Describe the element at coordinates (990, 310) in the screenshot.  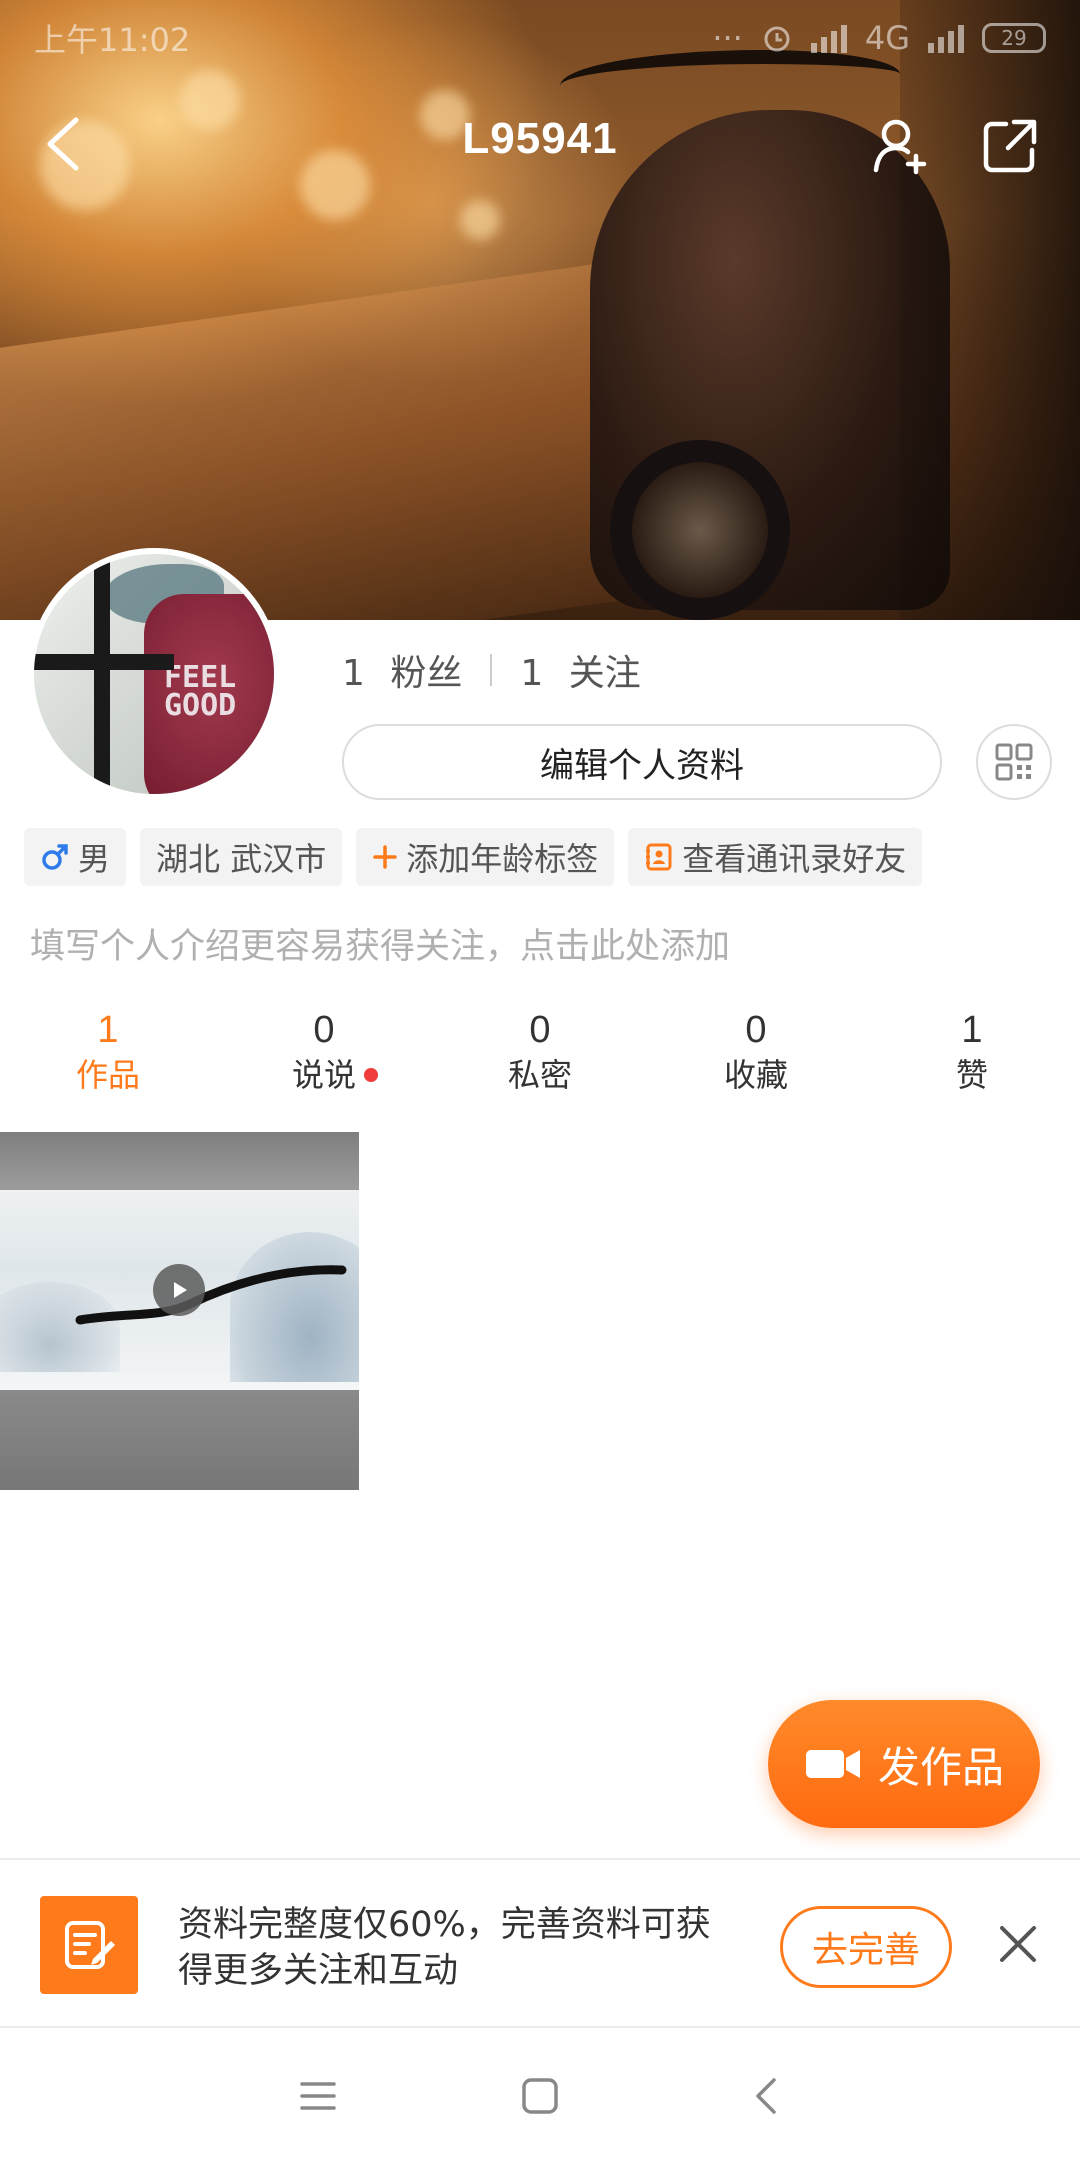
I see `cover-shadow` at that location.